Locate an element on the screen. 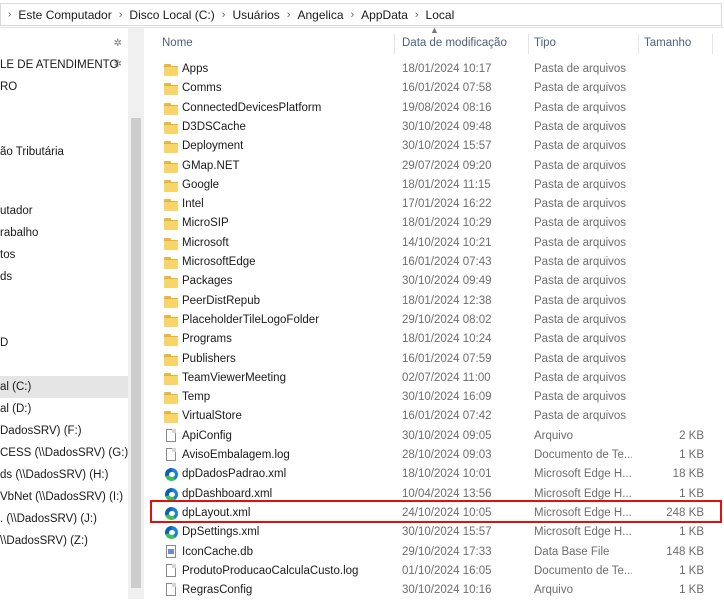  nav-item: D is located at coordinates (64, 343).